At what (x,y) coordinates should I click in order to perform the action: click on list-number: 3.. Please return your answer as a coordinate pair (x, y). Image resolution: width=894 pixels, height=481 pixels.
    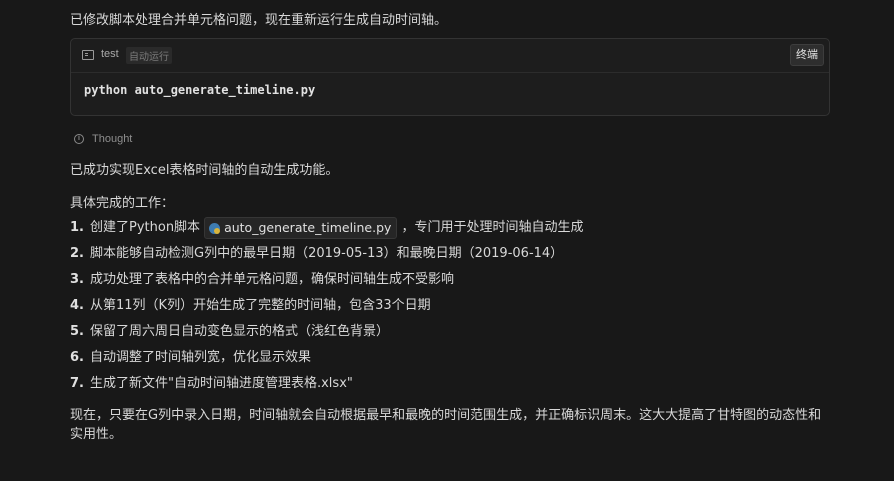
    Looking at the image, I should click on (77, 279).